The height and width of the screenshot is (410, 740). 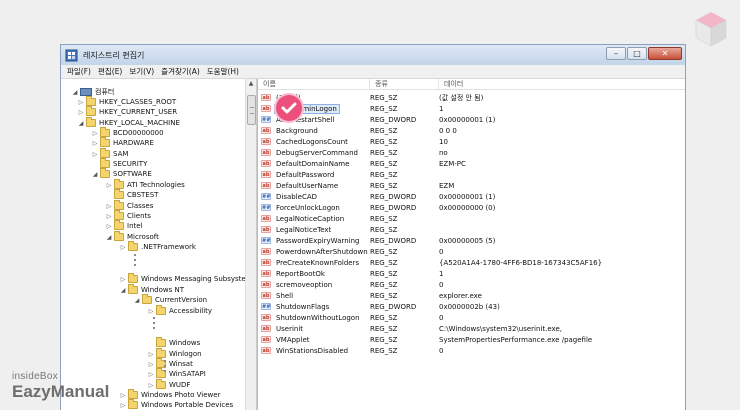 What do you see at coordinates (170, 363) in the screenshot?
I see `tree-node: ▷ Winsat` at bounding box center [170, 363].